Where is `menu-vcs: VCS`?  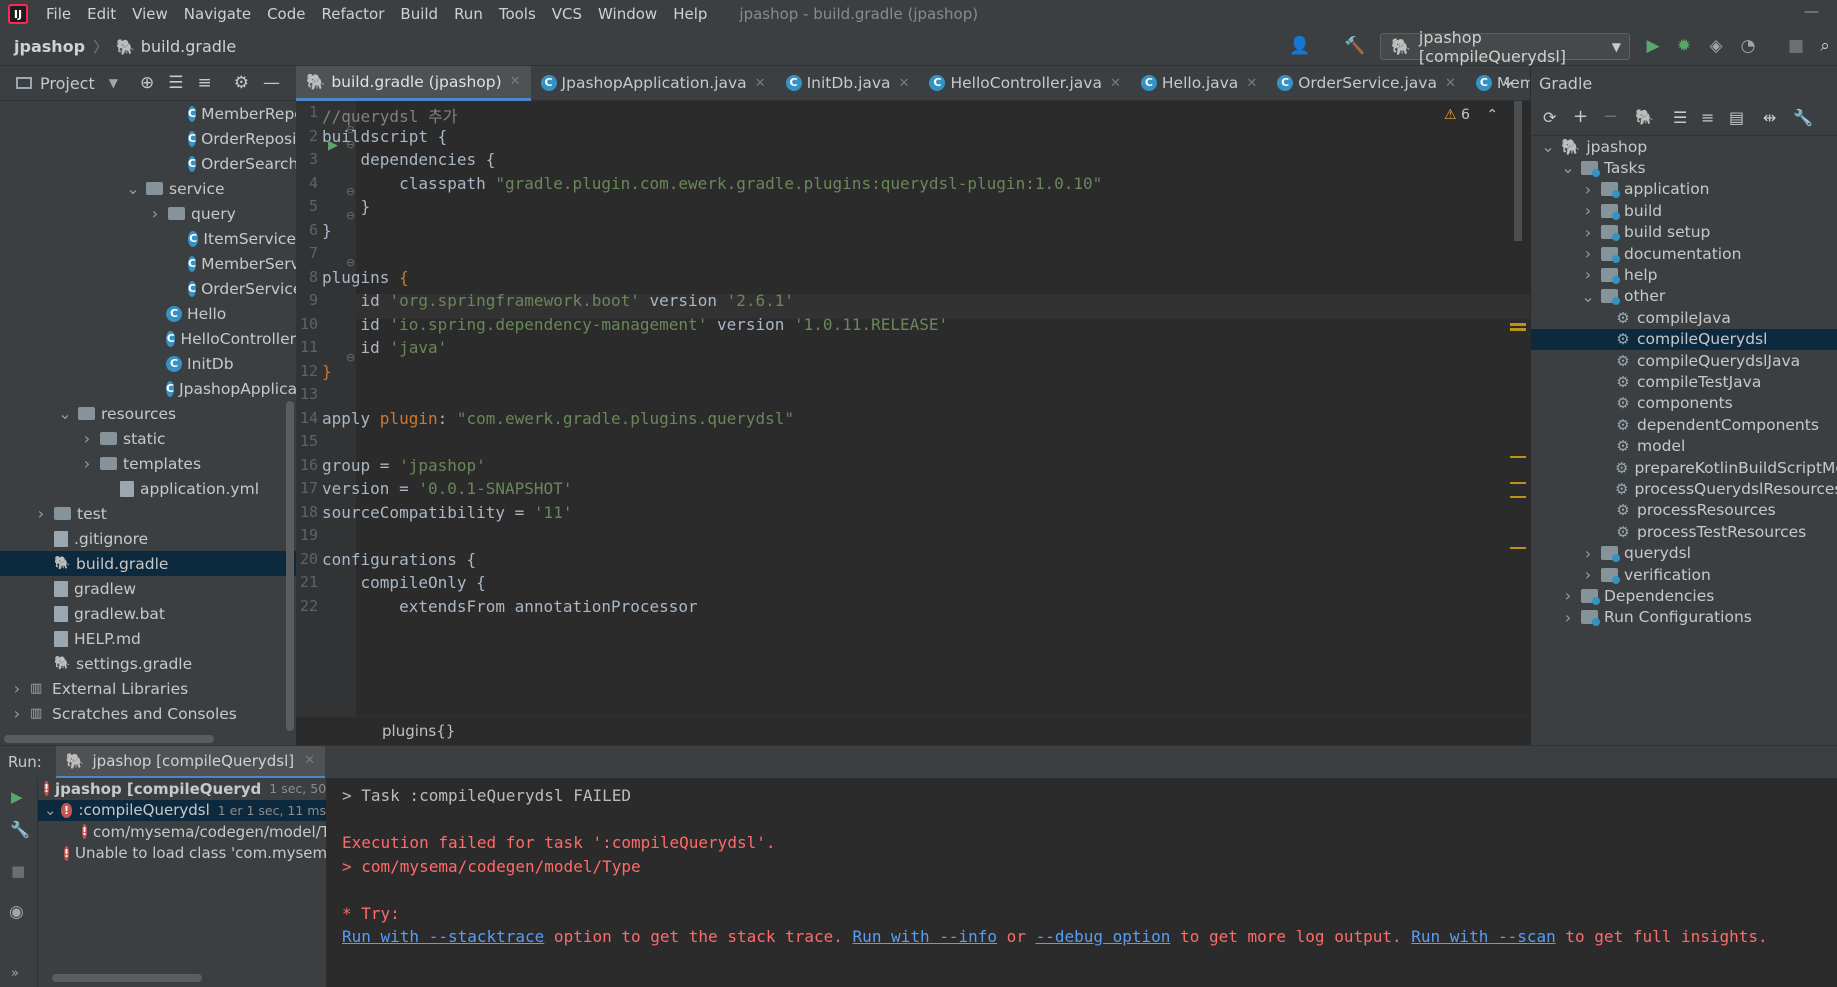
menu-vcs: VCS is located at coordinates (567, 14).